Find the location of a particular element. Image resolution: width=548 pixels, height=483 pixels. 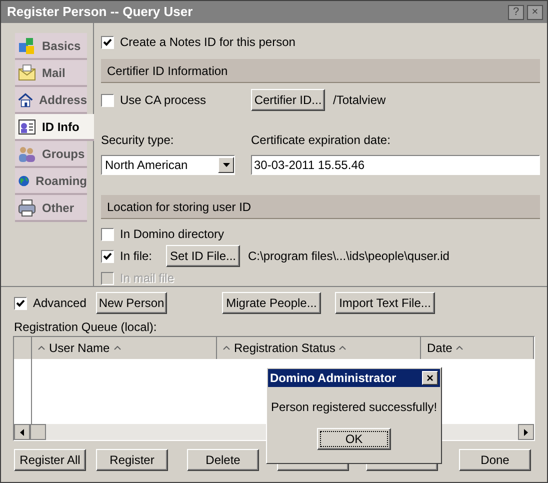

field-label: Certificate expiration date: is located at coordinates (321, 140).